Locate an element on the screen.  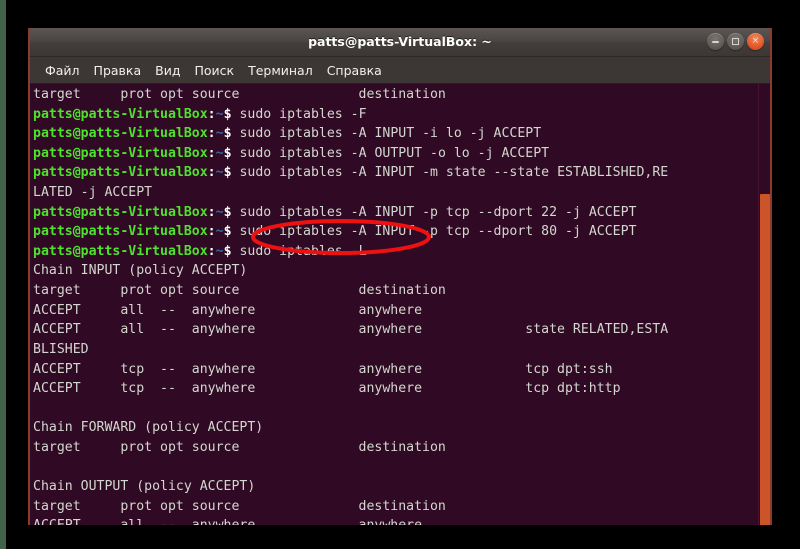
terminal-command-text: sudo iptables -A INPUT -i lo -j ACCEPT is located at coordinates (390, 134).